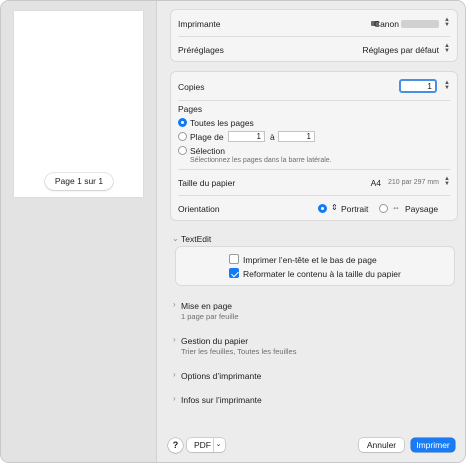  I want to click on range-to-label: à, so click(272, 137).